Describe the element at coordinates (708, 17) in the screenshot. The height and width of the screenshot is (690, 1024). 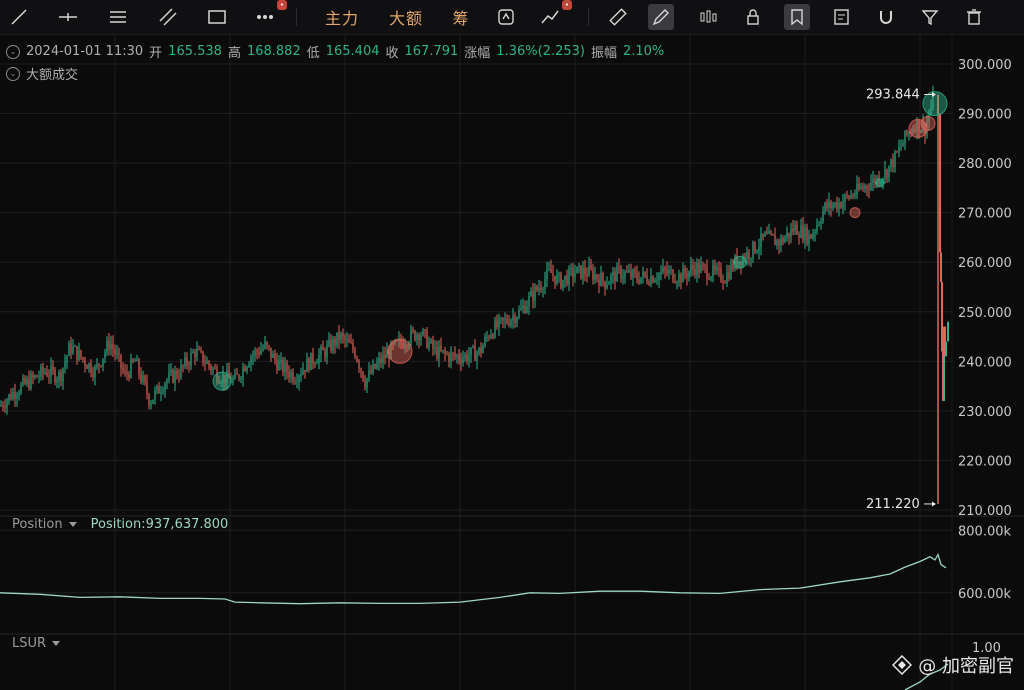
I see `candles-icon` at that location.